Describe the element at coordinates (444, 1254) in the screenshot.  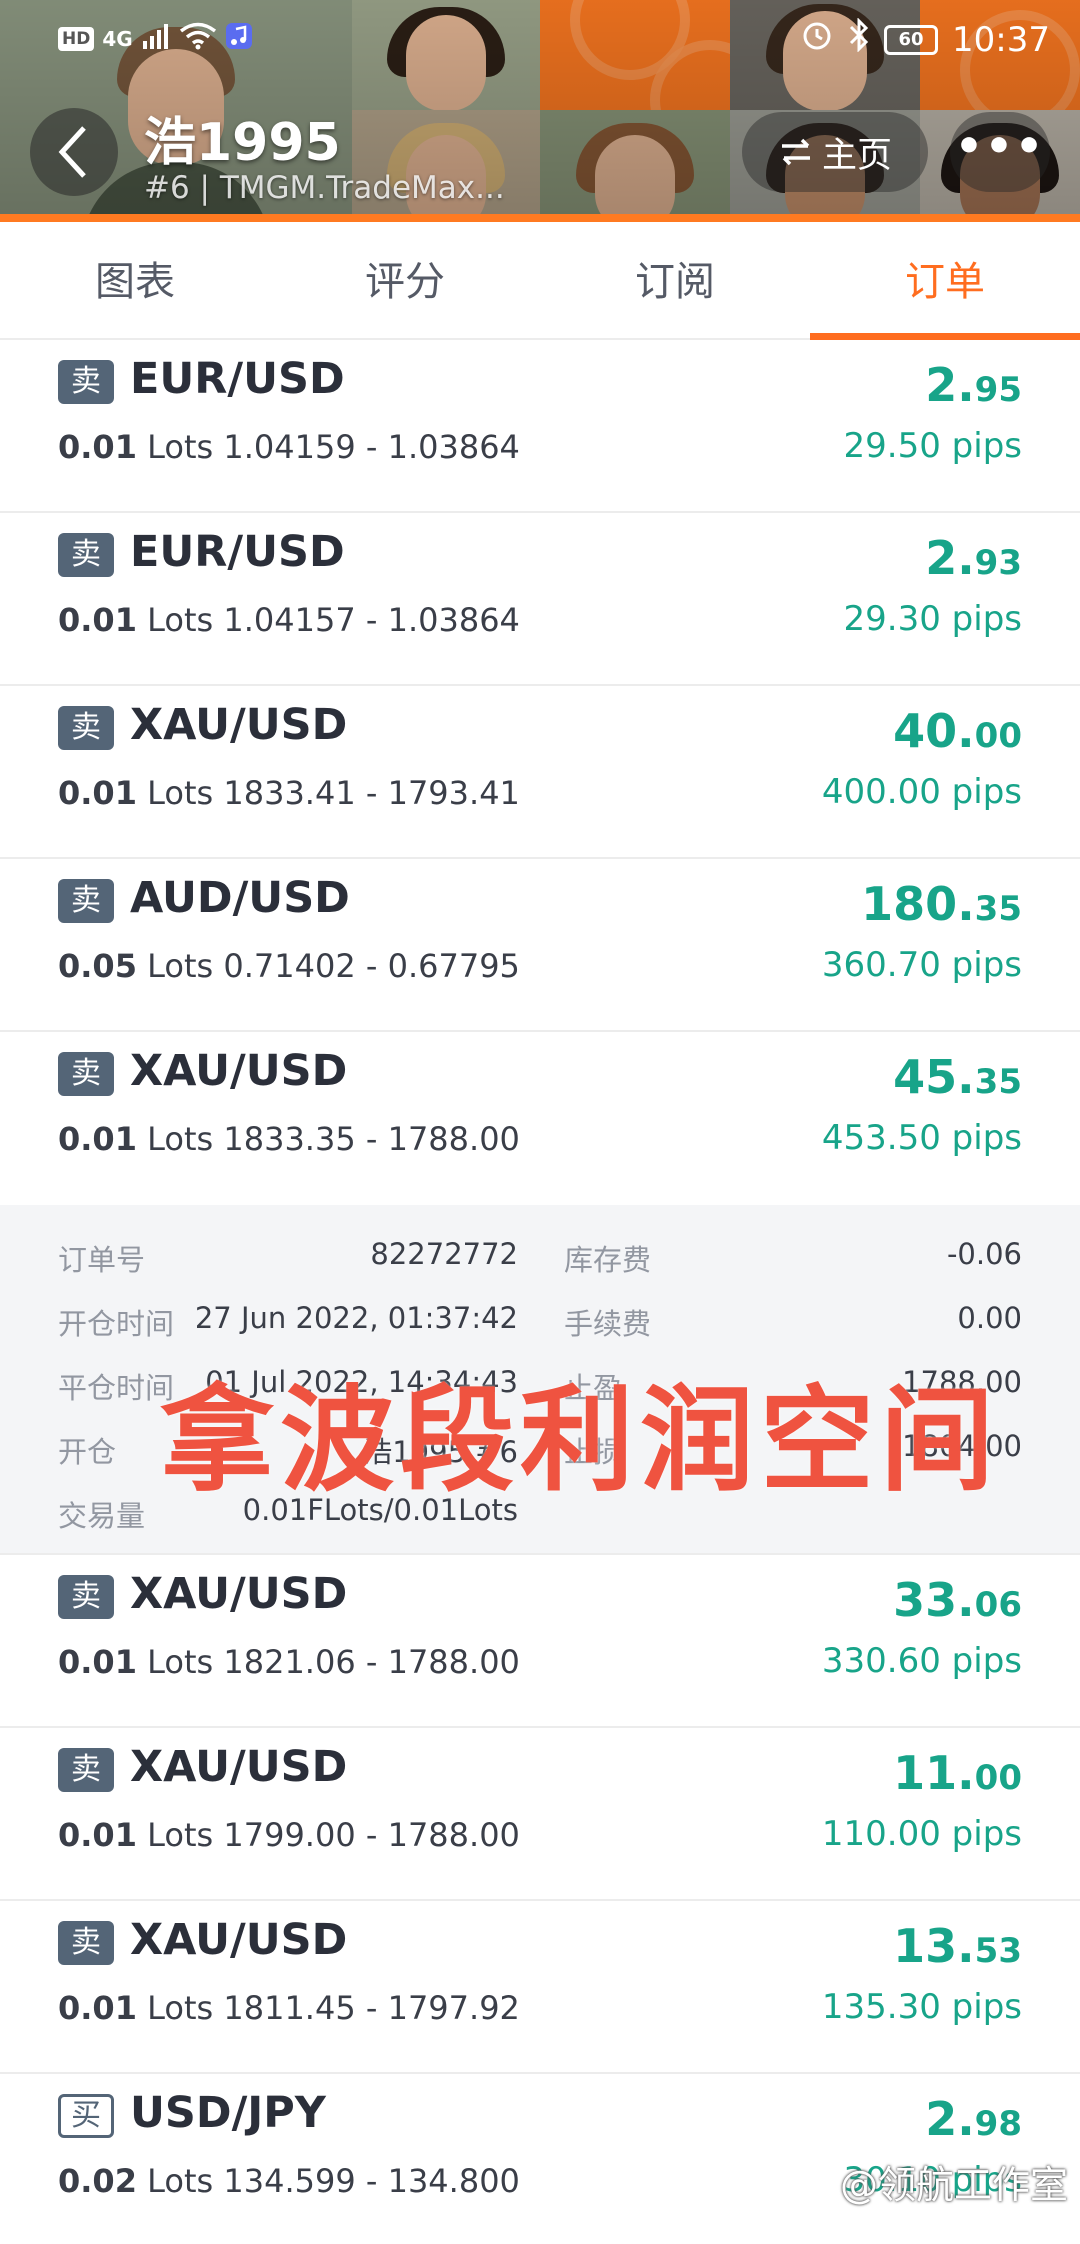
I see `order-no-value: 82272772` at that location.